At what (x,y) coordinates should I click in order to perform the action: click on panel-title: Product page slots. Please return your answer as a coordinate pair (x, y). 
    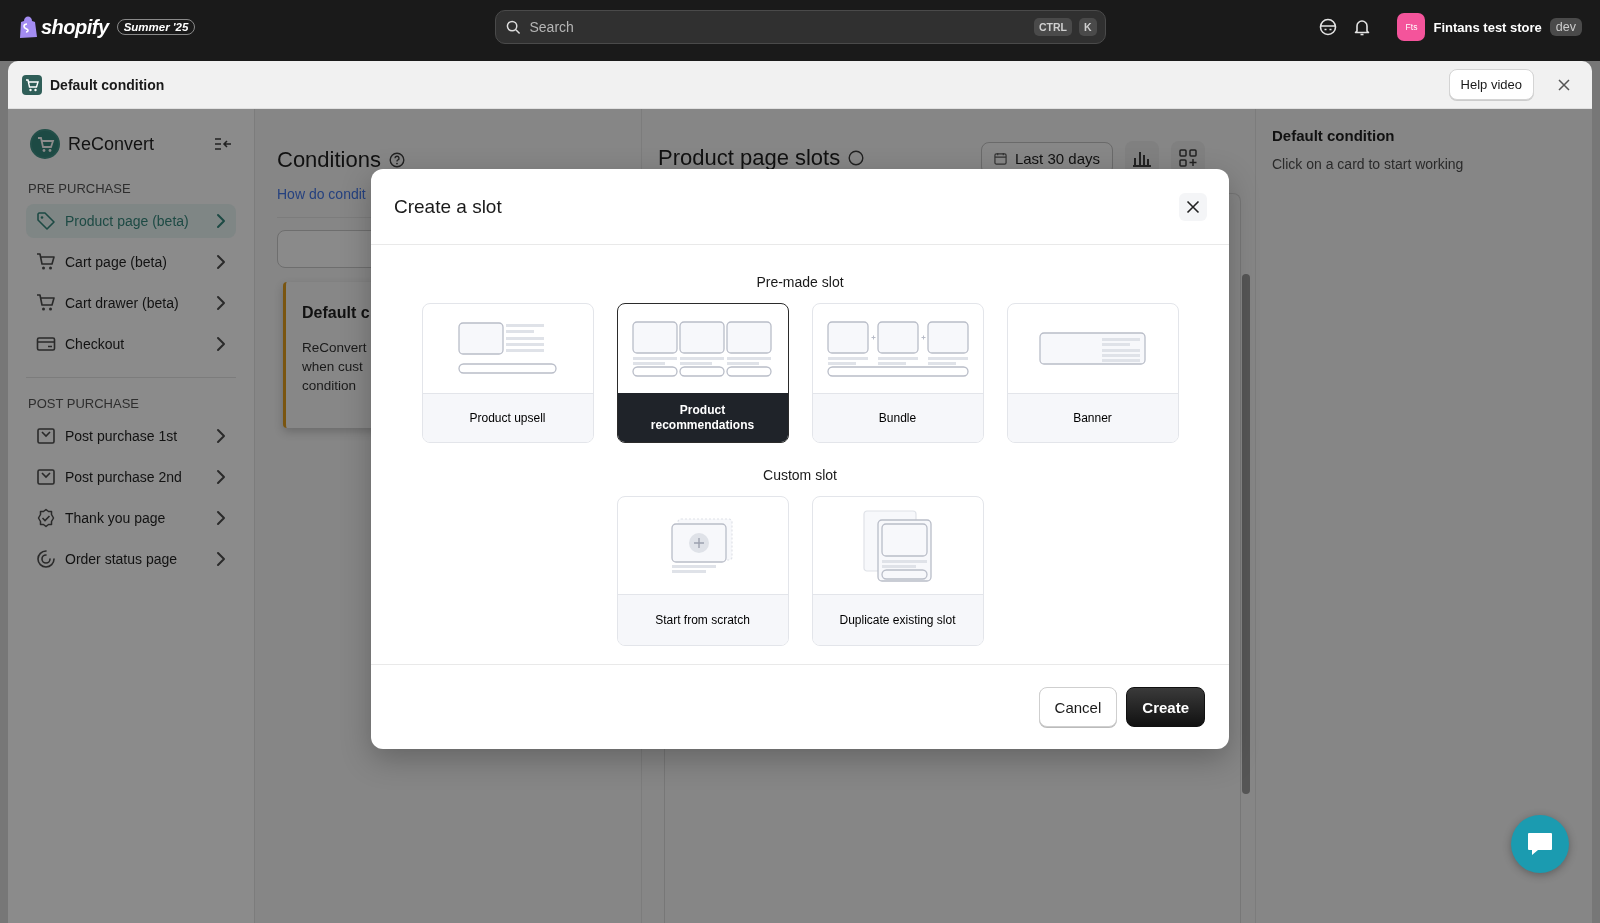
    Looking at the image, I should click on (749, 158).